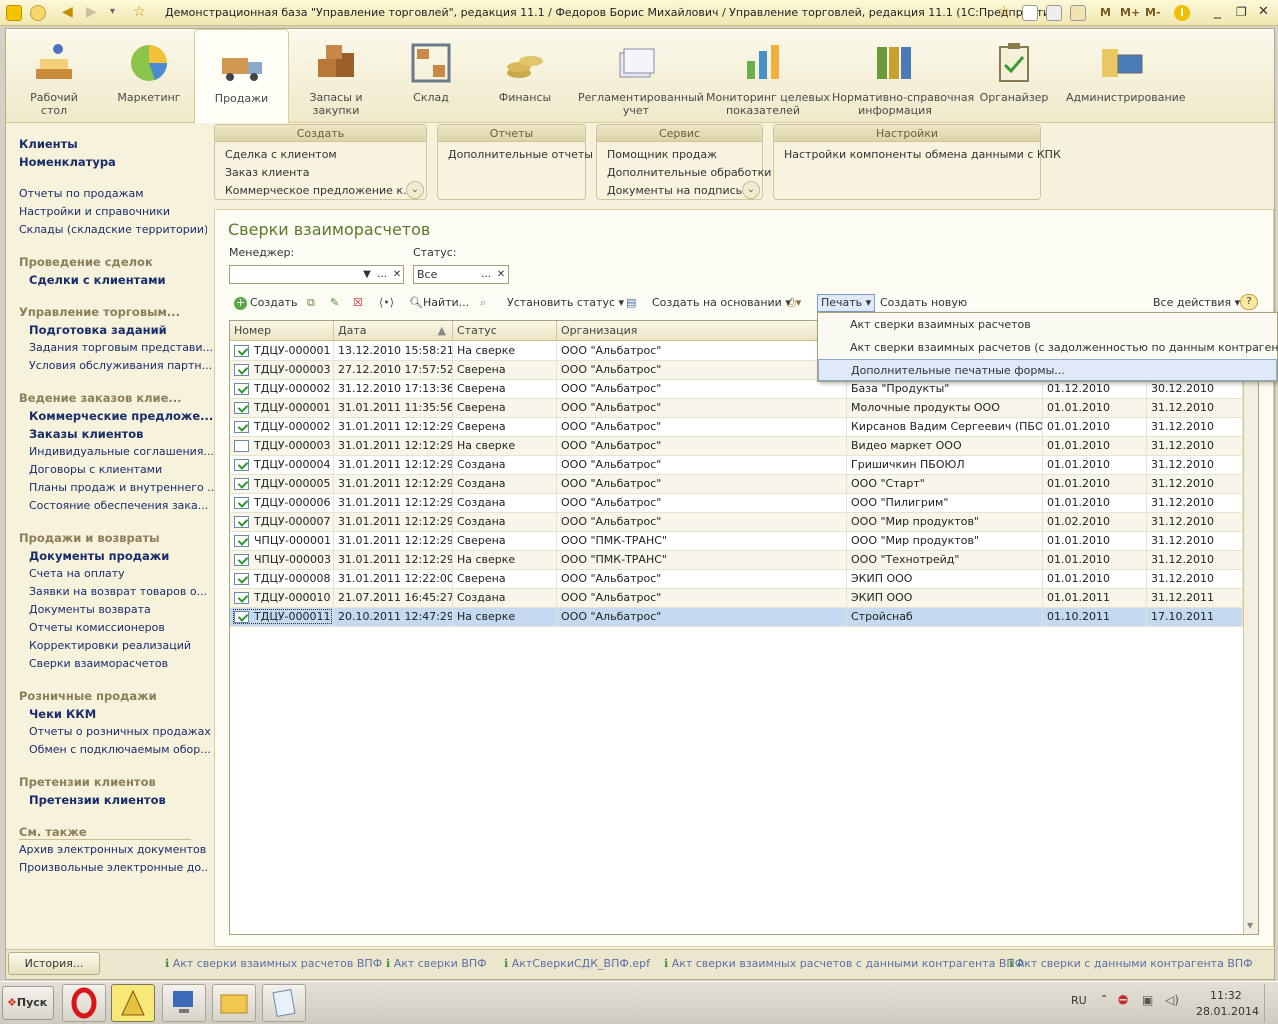 This screenshot has width=1278, height=1024. I want to click on create-button: + Создать, so click(266, 303).